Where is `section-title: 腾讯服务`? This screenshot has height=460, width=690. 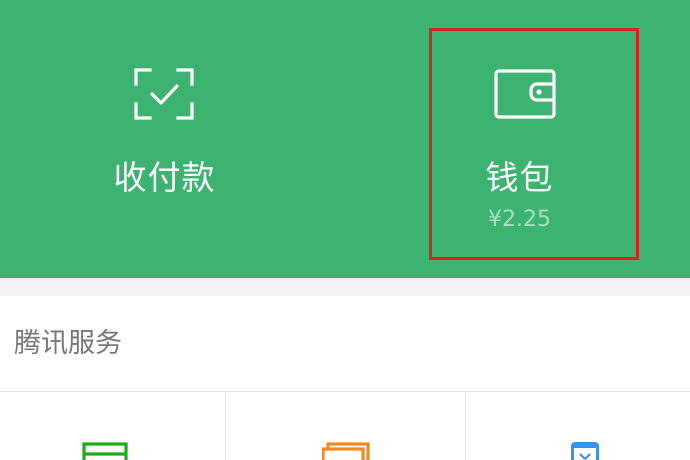
section-title: 腾讯服务 is located at coordinates (68, 343).